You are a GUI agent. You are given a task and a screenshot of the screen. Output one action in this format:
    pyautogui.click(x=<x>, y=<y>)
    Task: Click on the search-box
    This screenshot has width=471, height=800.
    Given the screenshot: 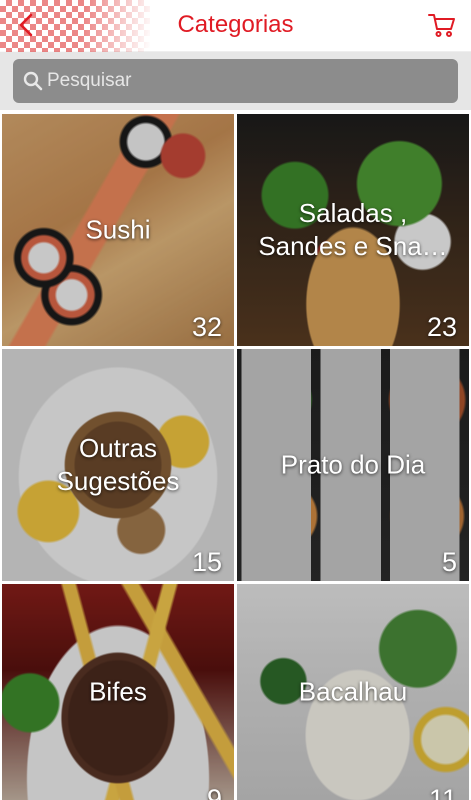 What is the action you would take?
    pyautogui.click(x=235, y=81)
    